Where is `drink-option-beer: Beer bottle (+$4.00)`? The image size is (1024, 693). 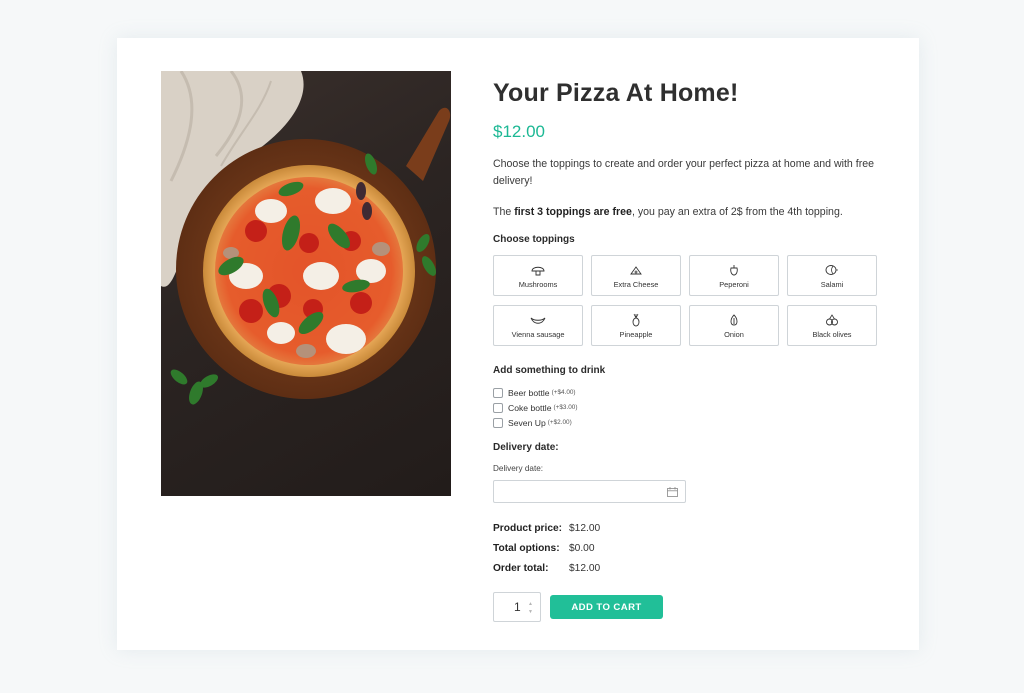 drink-option-beer: Beer bottle (+$4.00) is located at coordinates (693, 392).